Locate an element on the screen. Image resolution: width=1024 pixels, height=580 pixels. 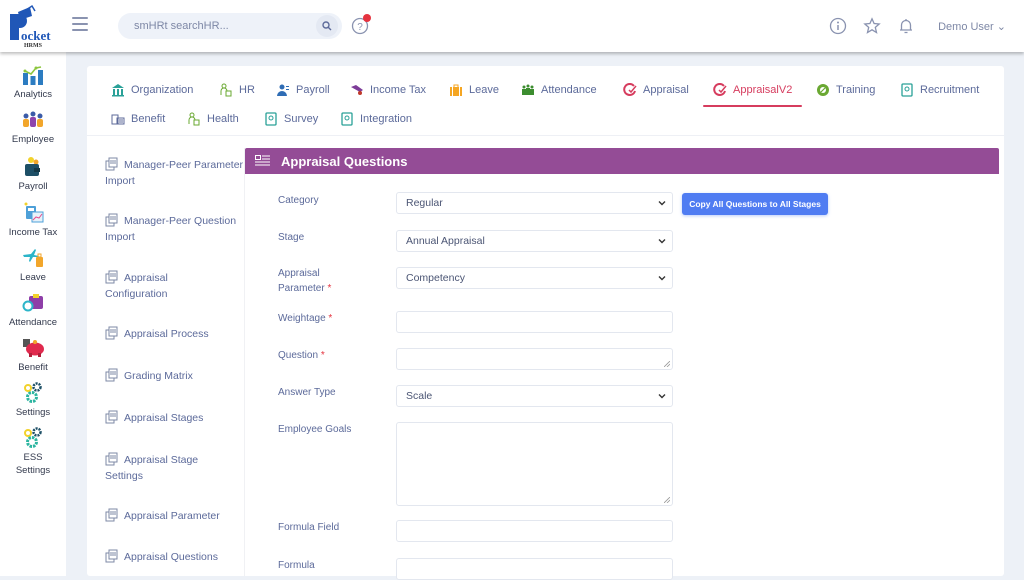
tab-label: Survey is located at coordinates (301, 119).